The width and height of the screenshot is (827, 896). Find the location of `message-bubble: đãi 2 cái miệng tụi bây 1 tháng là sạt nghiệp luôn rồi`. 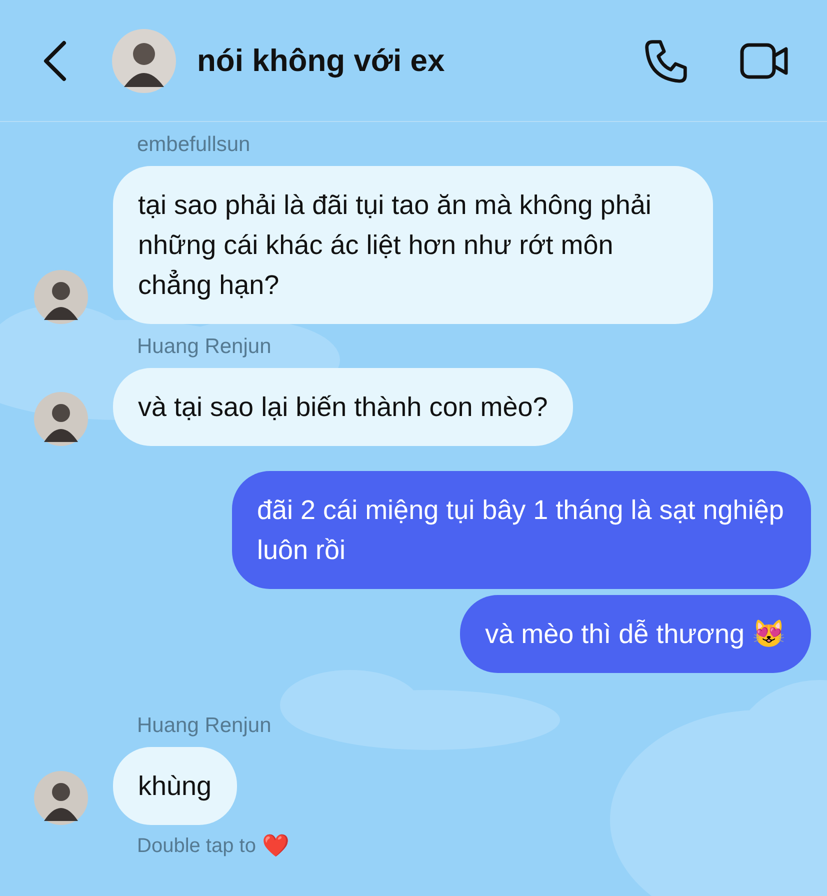

message-bubble: đãi 2 cái miệng tụi bây 1 tháng là sạt nghiệp luôn rồi is located at coordinates (521, 530).